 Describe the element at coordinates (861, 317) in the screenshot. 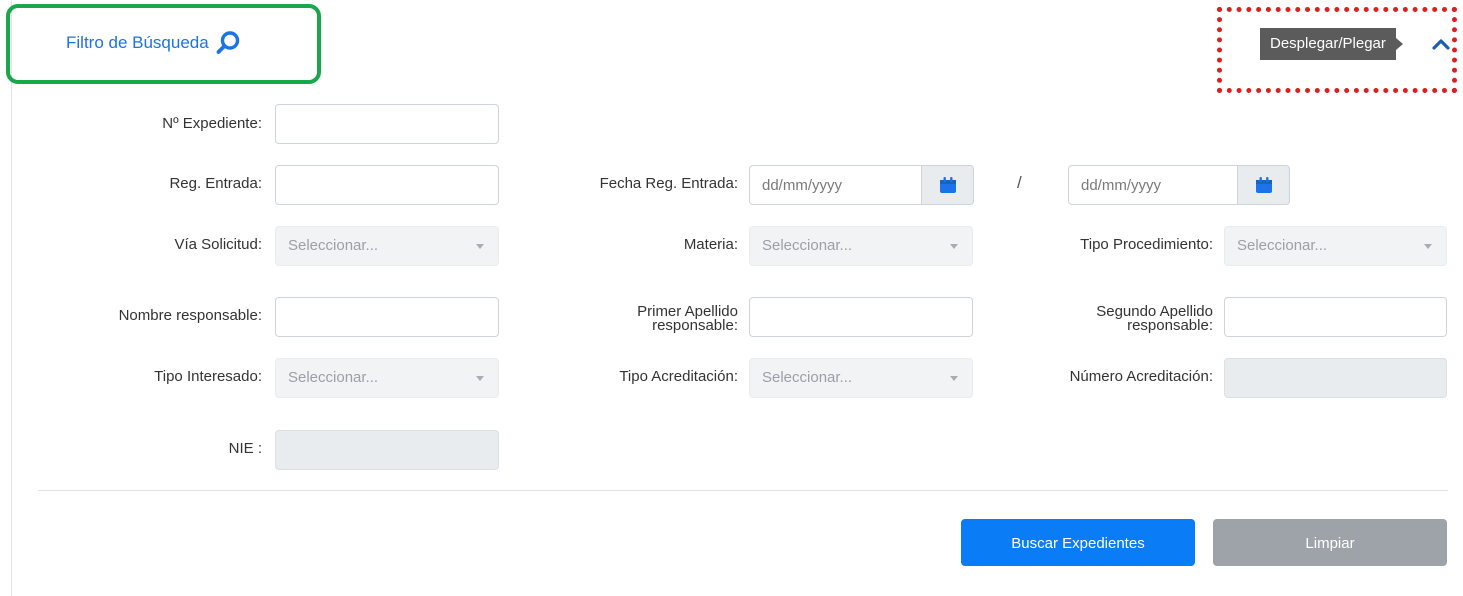

I see `primer-apellido-input` at that location.